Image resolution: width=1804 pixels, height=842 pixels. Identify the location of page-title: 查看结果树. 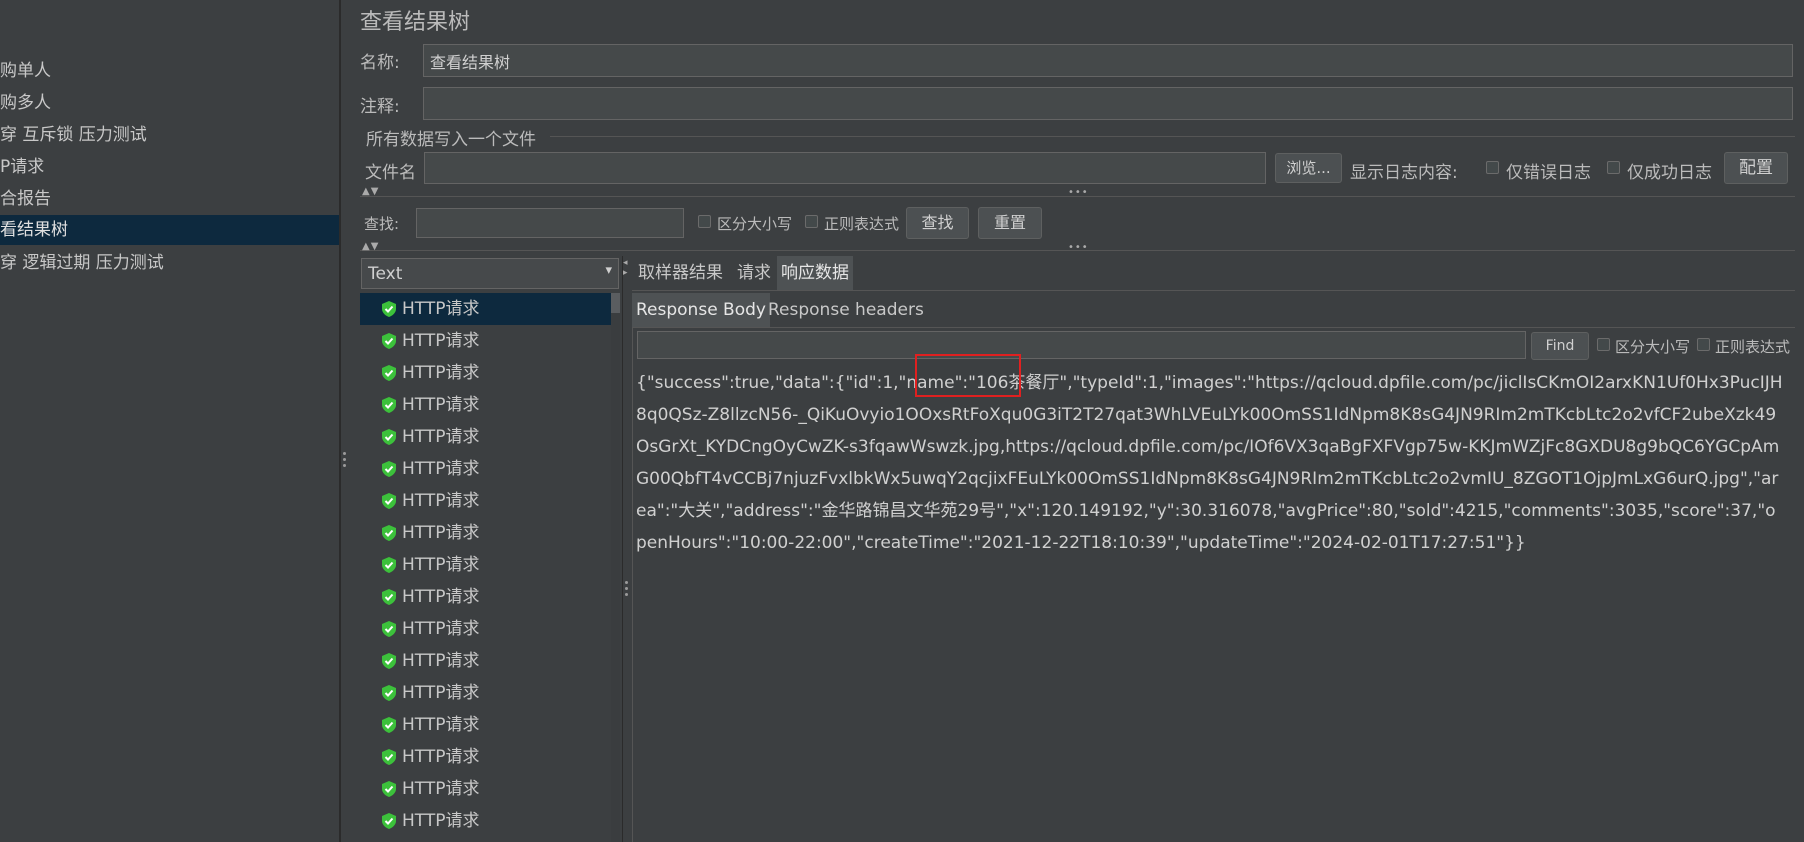
(415, 22).